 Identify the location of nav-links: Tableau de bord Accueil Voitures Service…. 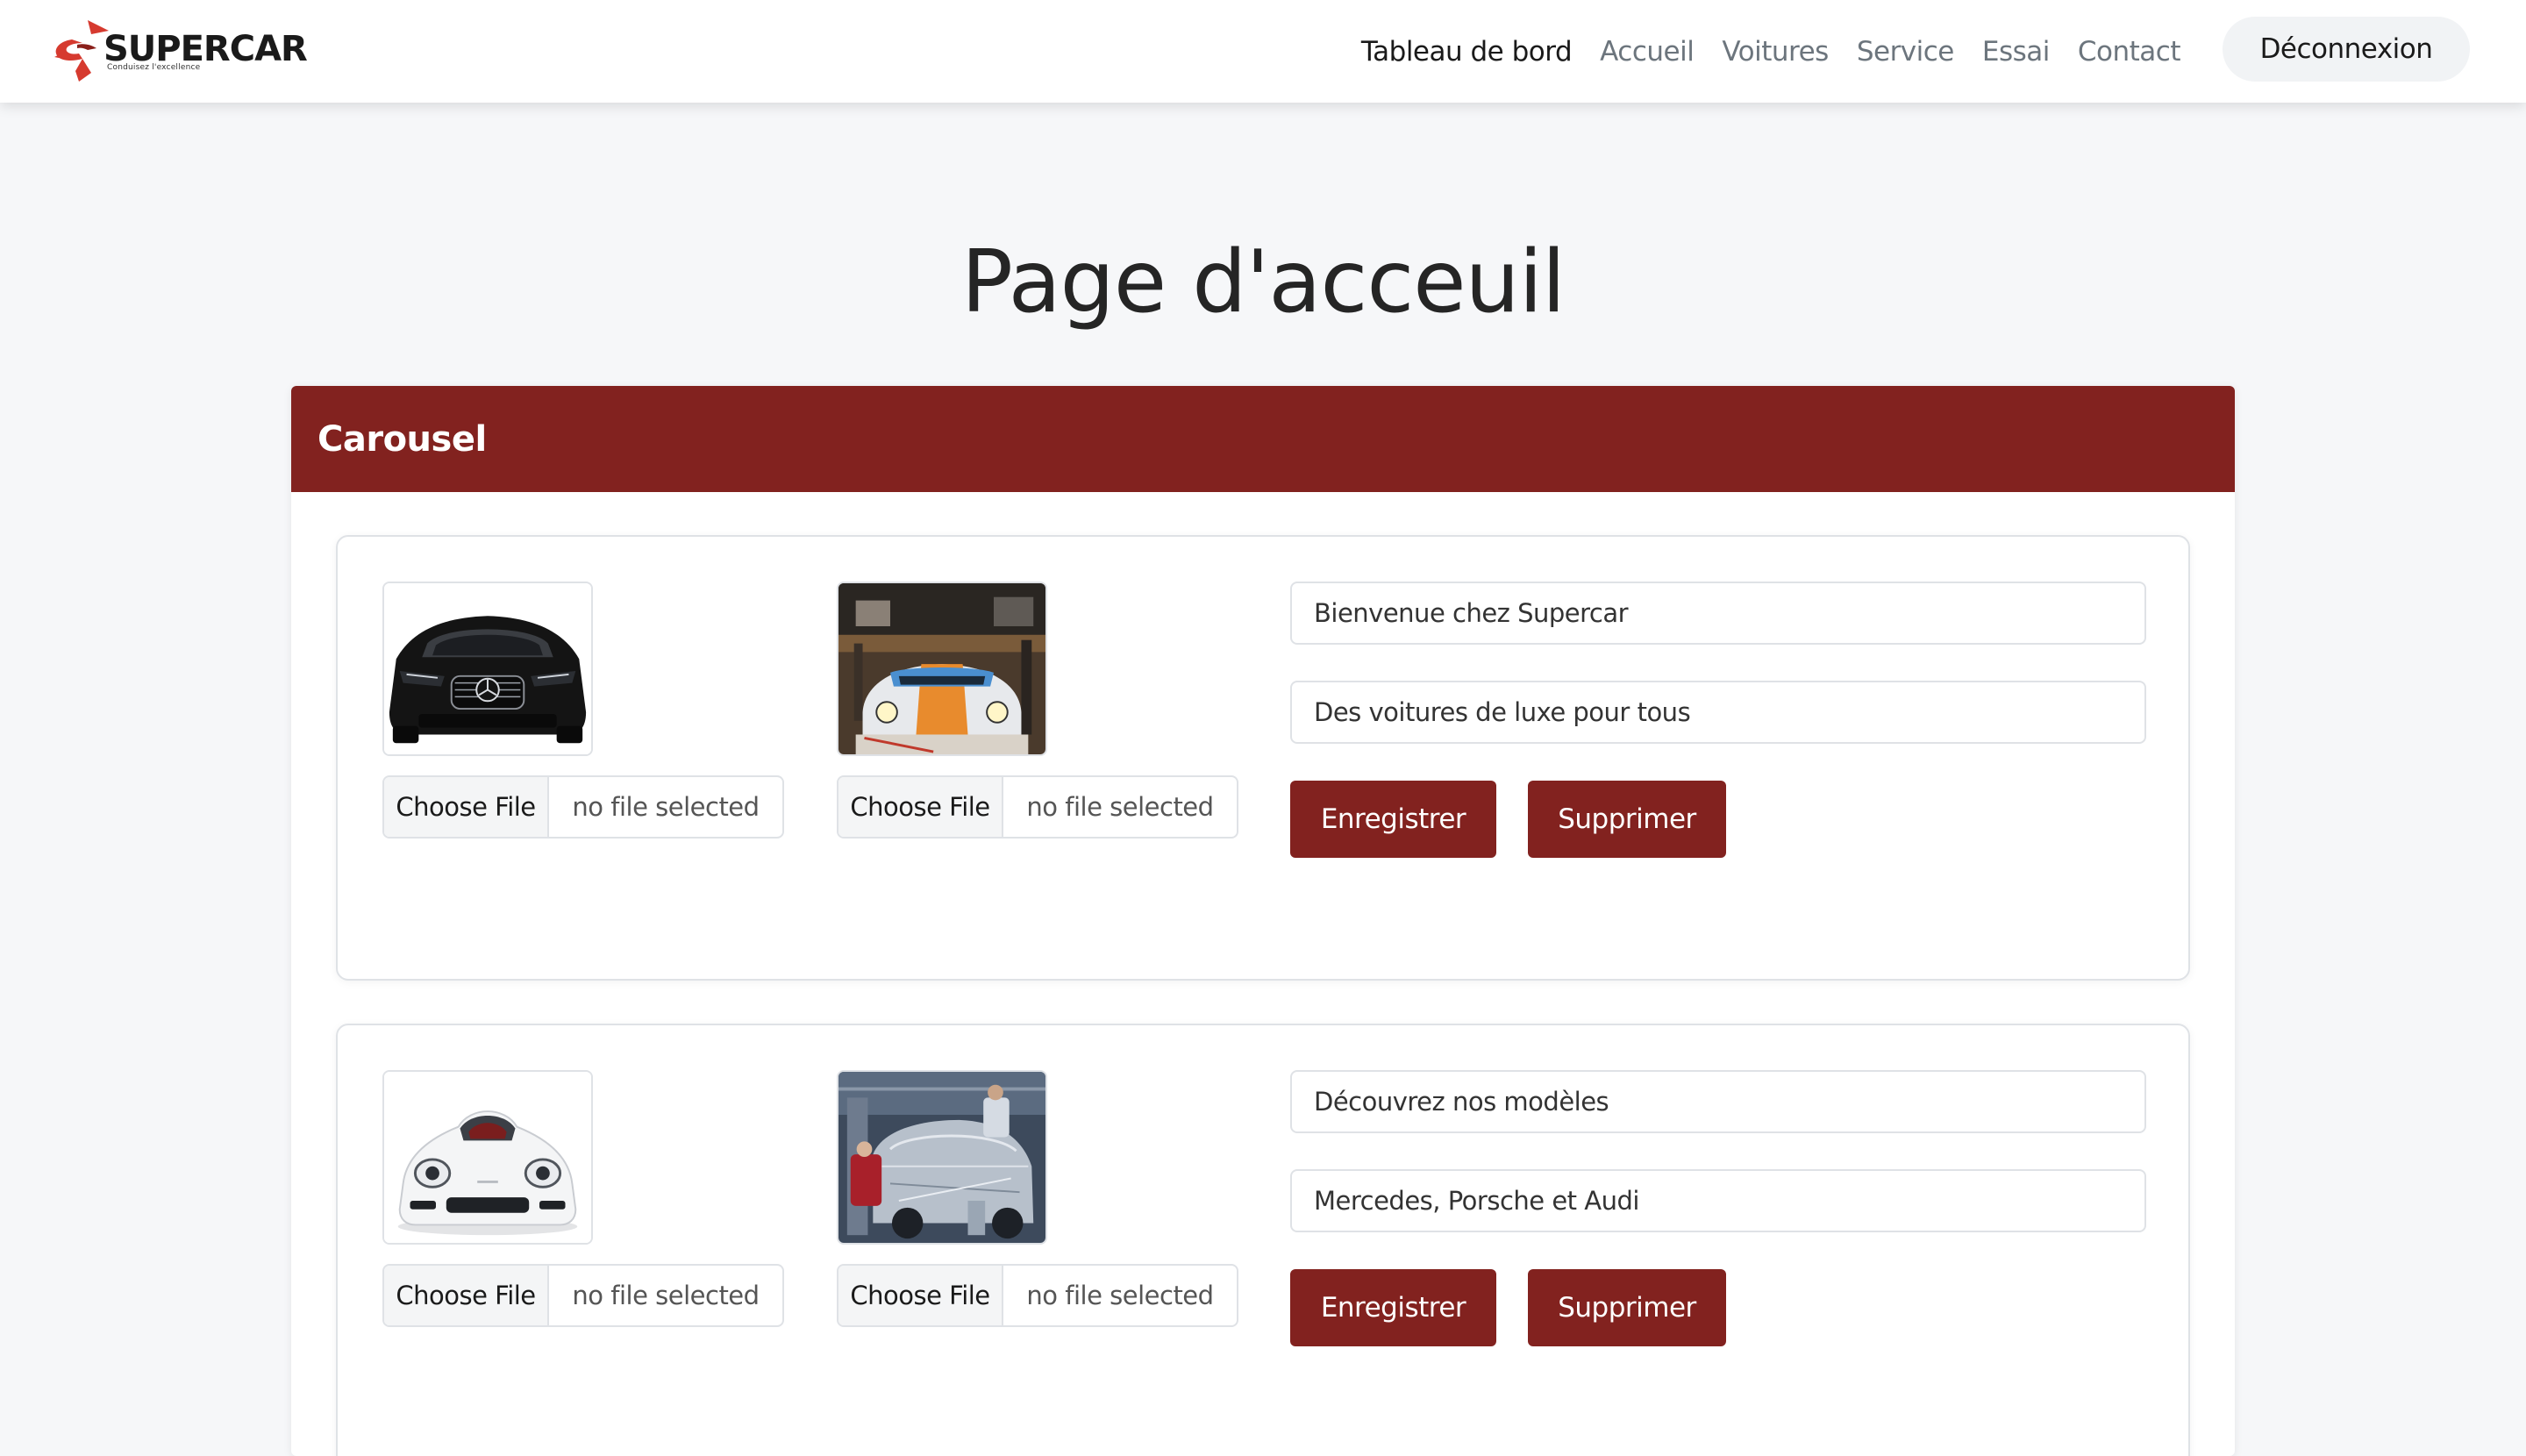
(1771, 51).